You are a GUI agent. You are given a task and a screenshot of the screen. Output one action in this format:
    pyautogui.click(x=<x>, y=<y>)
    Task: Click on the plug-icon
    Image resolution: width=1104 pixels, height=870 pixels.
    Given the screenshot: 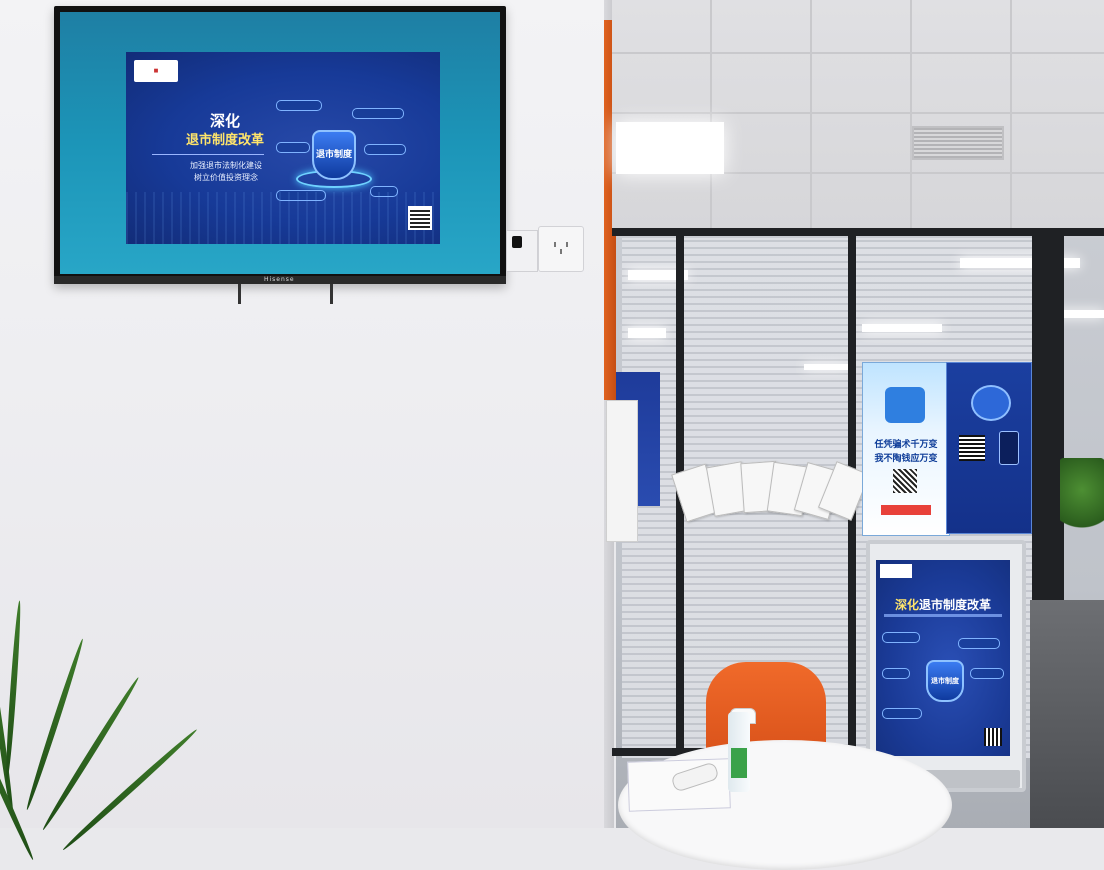 What is the action you would take?
    pyautogui.click(x=517, y=242)
    